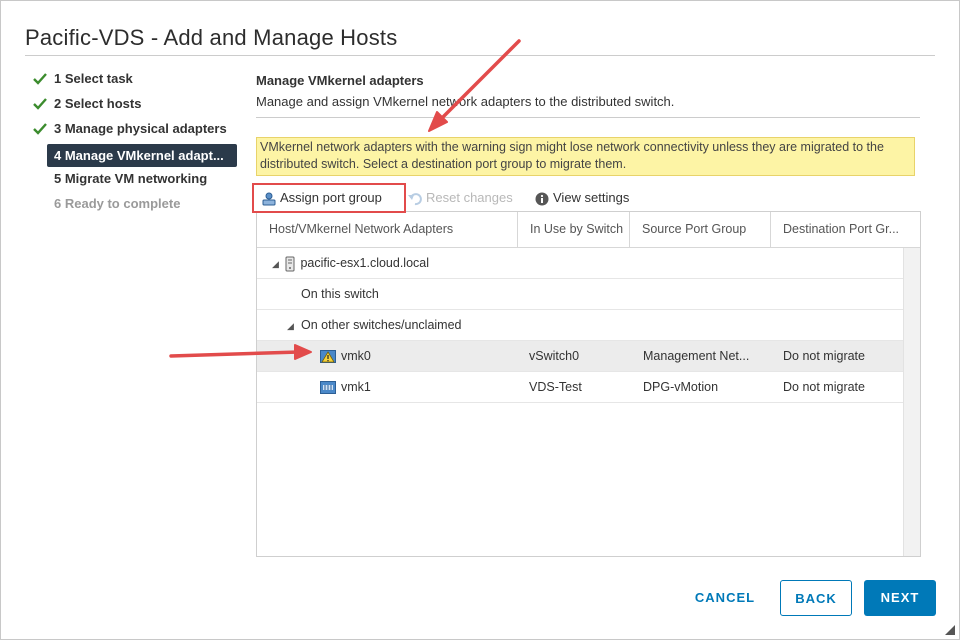 Image resolution: width=960 pixels, height=641 pixels. I want to click on group-label-this-switch: On this switch, so click(340, 294).